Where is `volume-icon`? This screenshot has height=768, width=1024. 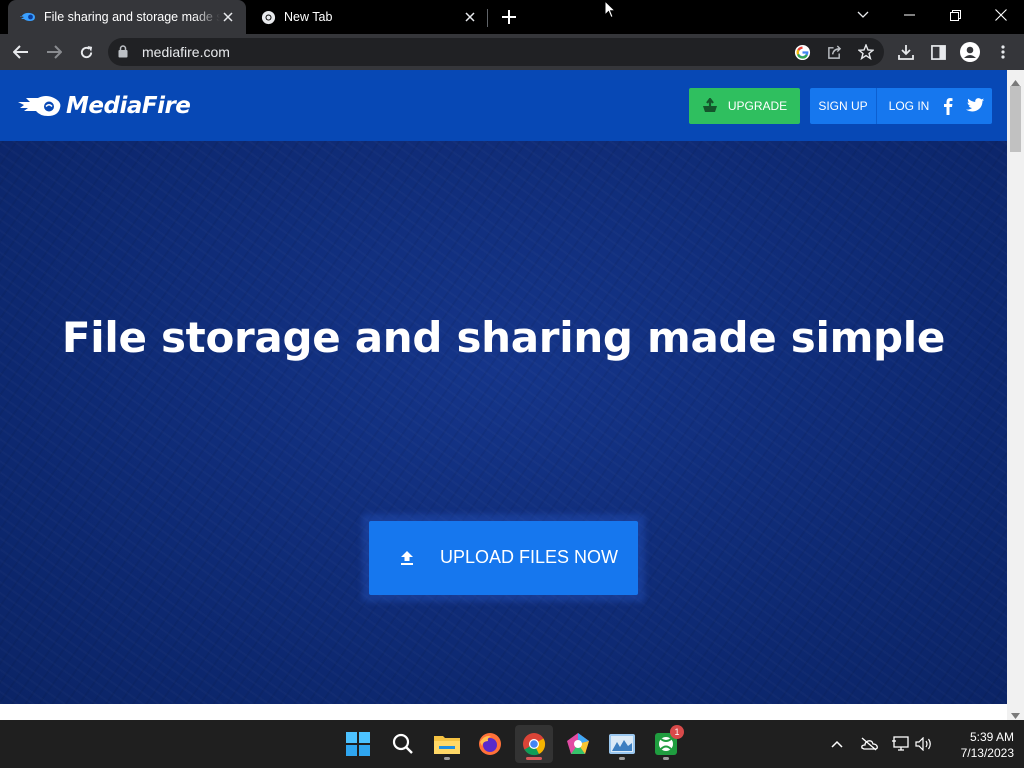
volume-icon is located at coordinates (924, 744).